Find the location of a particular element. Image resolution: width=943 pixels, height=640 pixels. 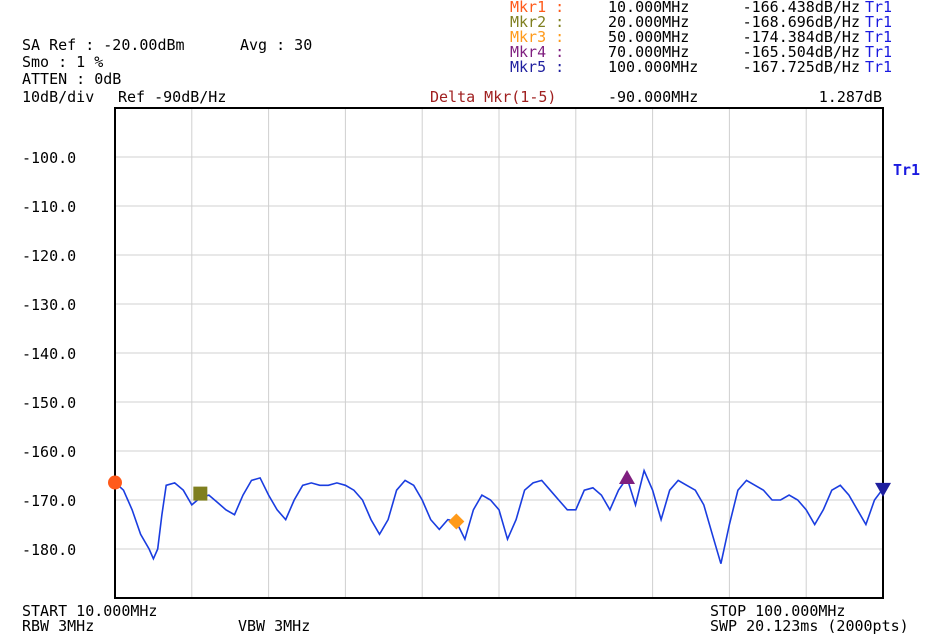

marker-2-icon is located at coordinates (200, 493).